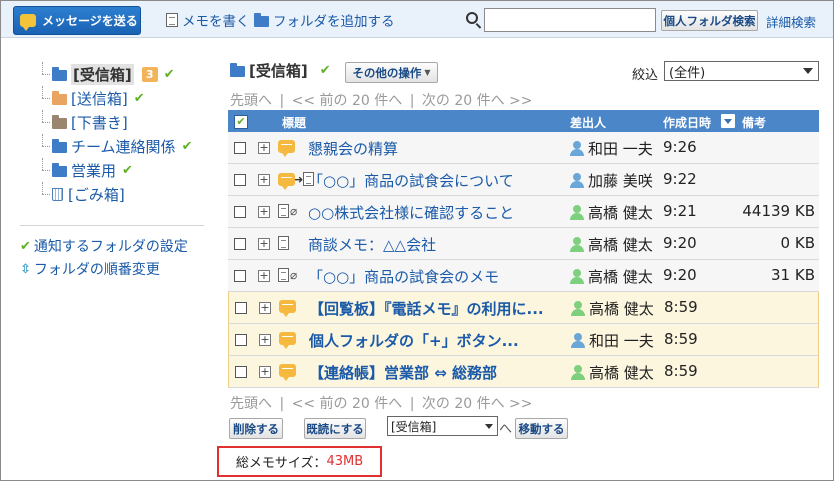  I want to click on send-message-button: メッセージを送る, so click(77, 20).